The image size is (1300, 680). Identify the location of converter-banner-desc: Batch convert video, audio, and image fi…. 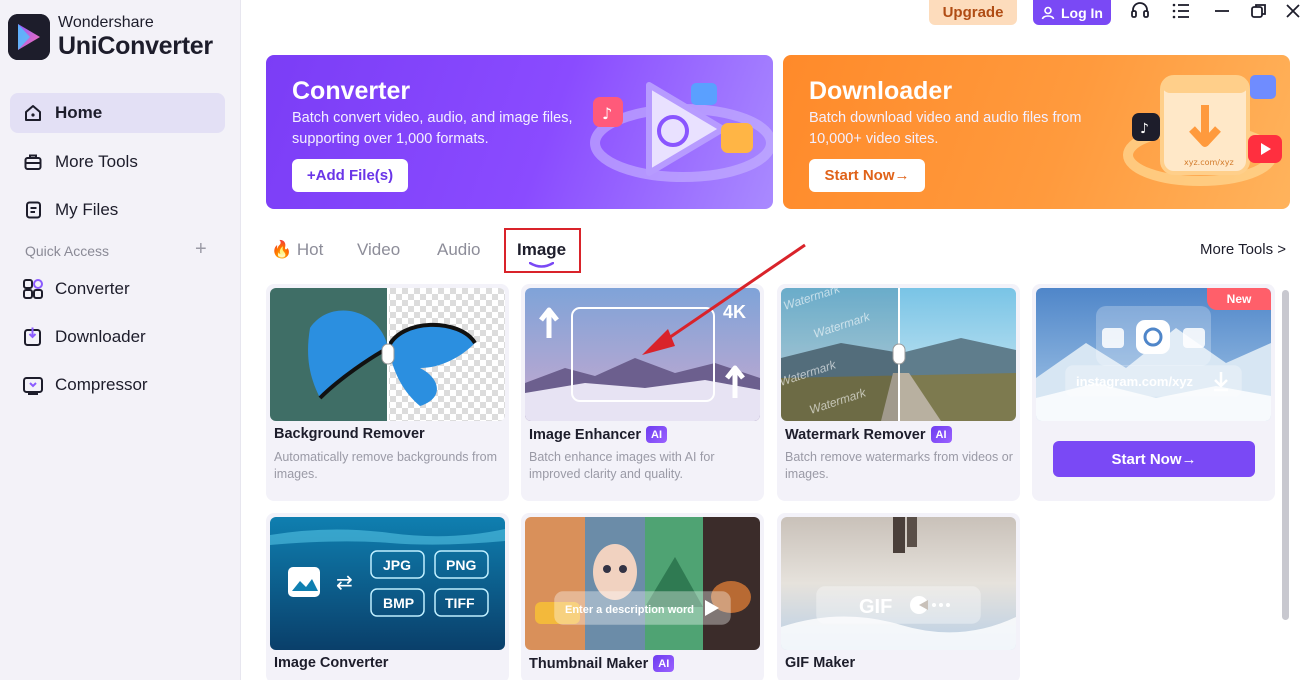
(432, 128).